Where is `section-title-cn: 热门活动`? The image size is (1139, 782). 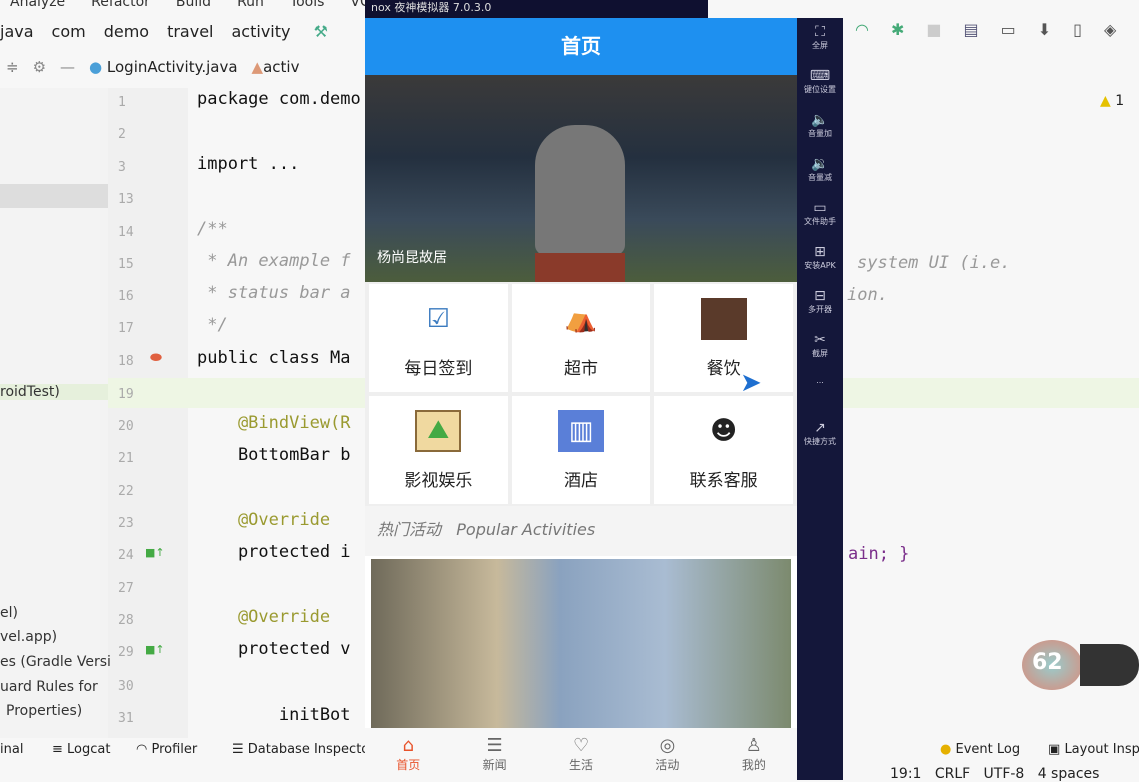
section-title-cn: 热门活动 is located at coordinates (409, 529).